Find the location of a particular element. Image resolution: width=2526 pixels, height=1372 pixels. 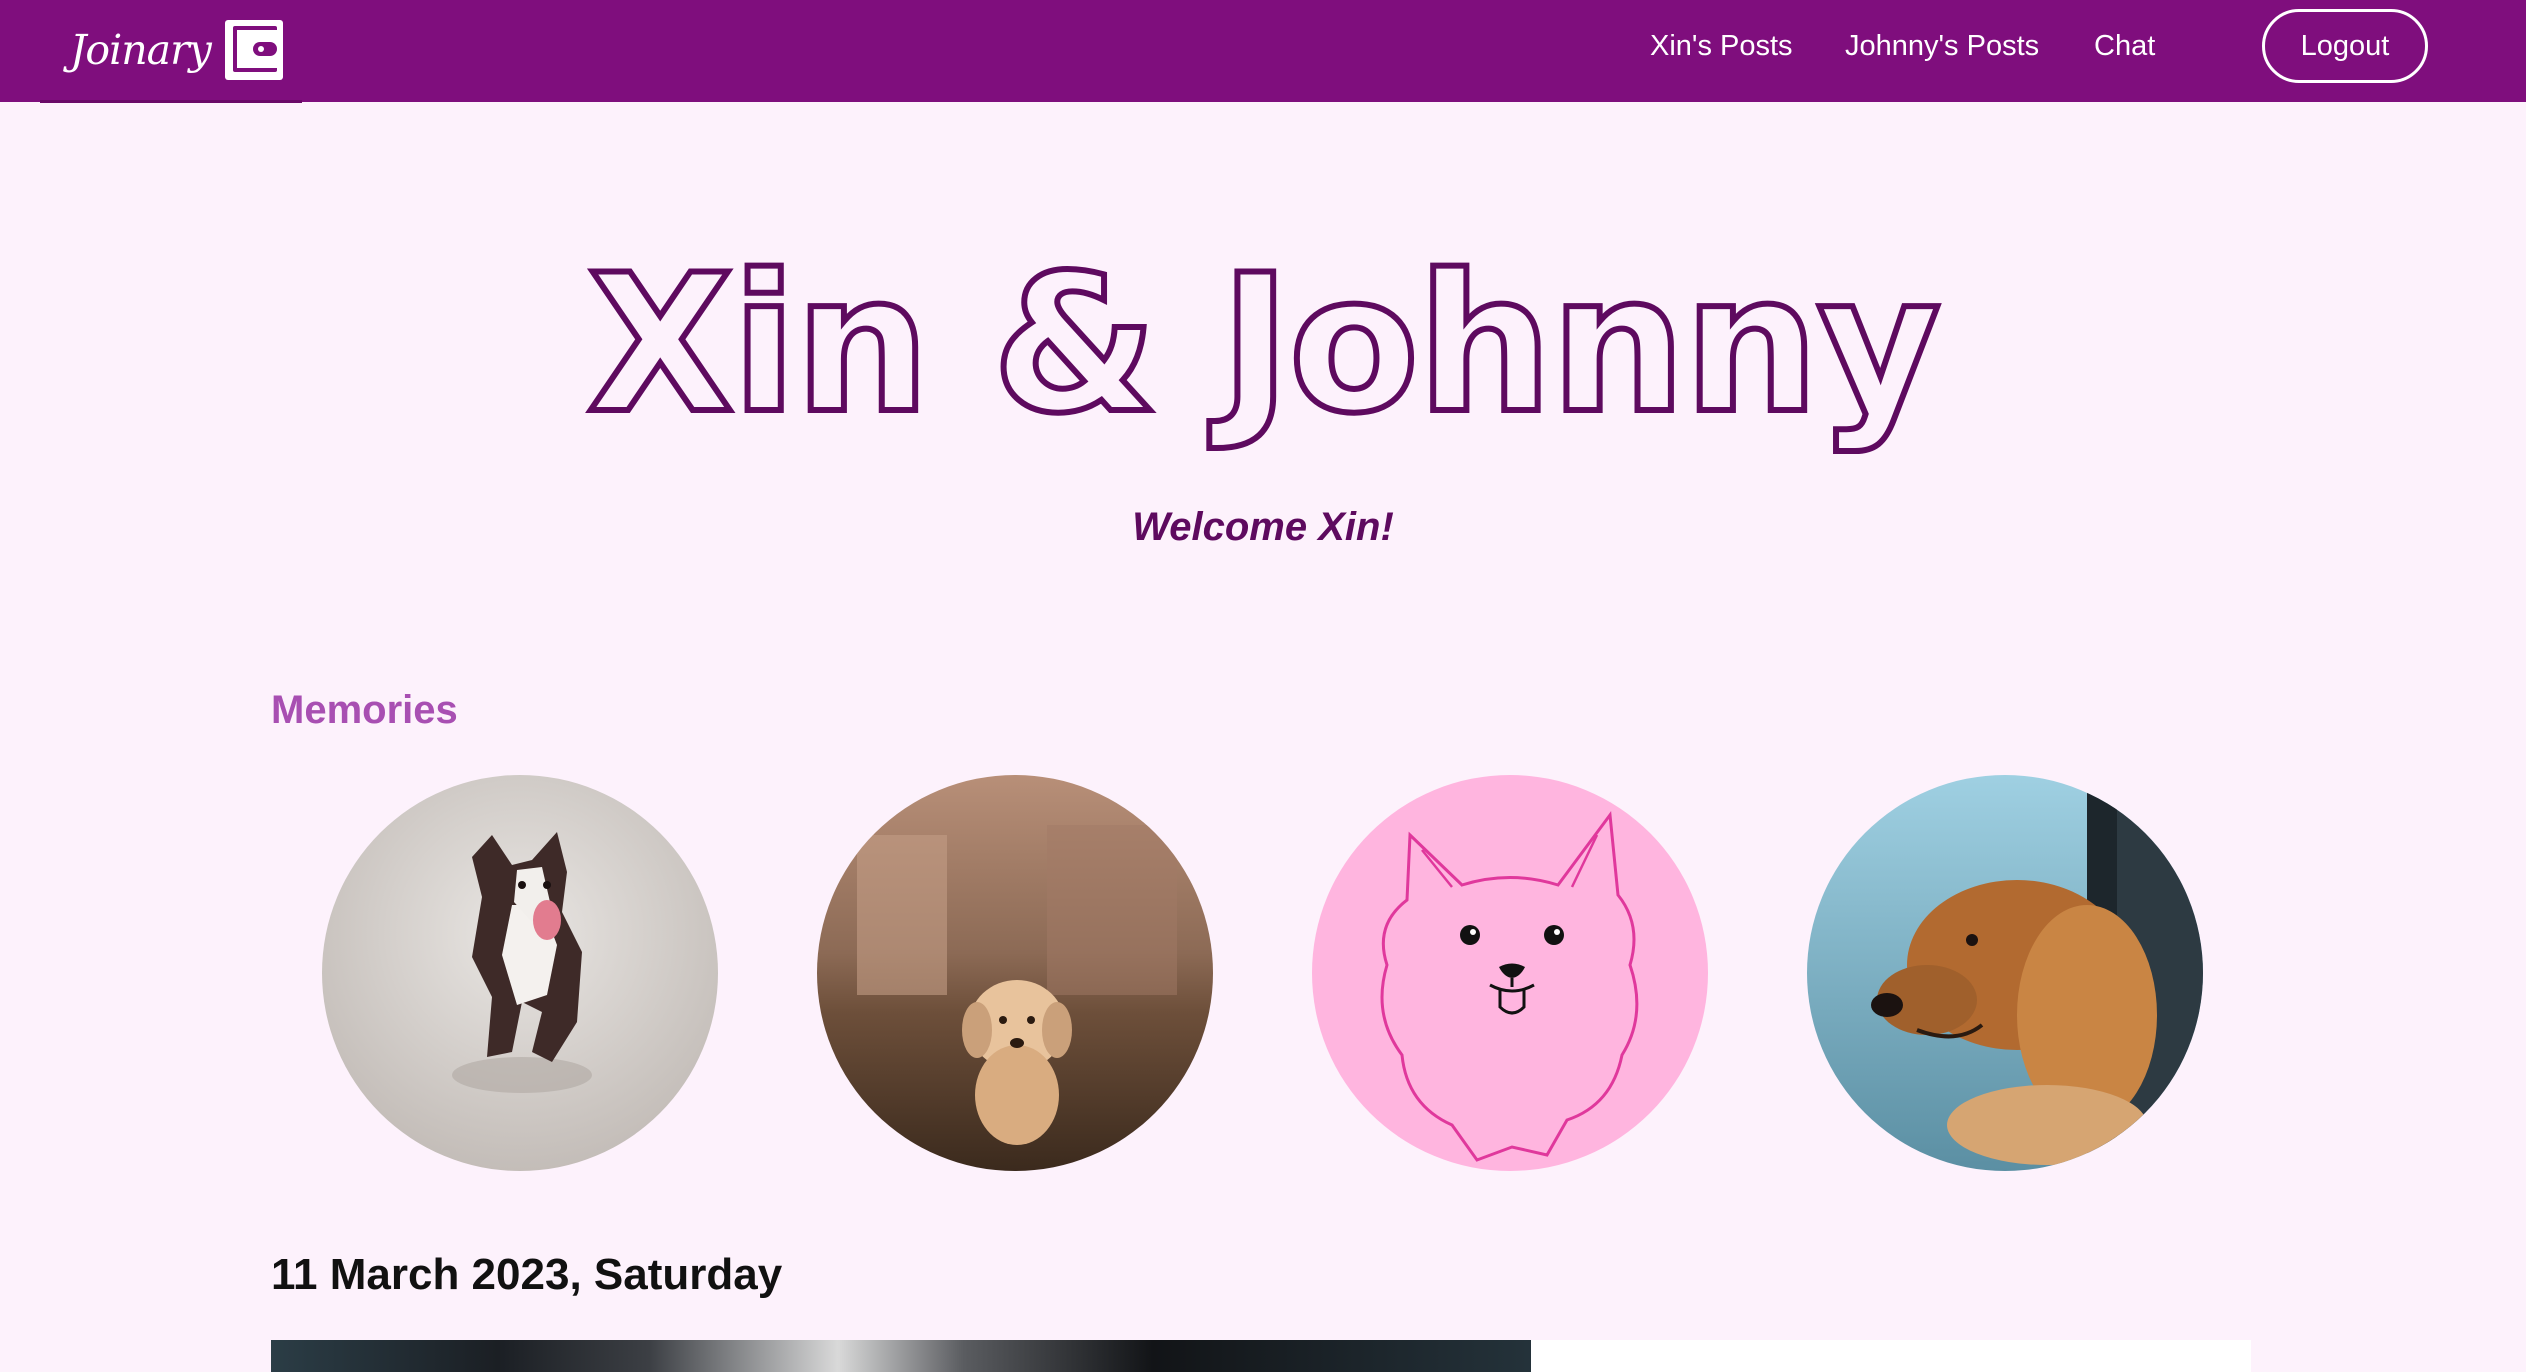

memory-pomeranian-drawing is located at coordinates (1510, 973).